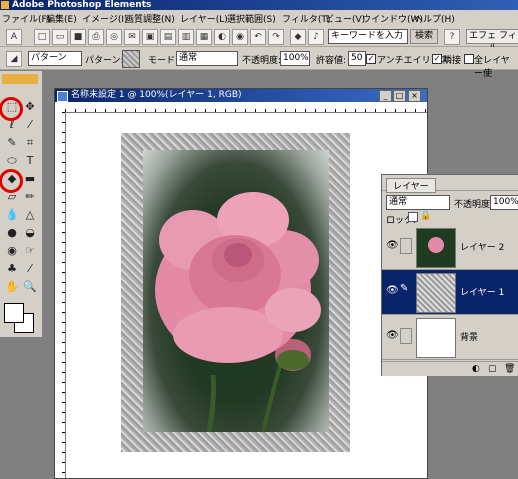 The image size is (518, 479). Describe the element at coordinates (207, 58) in the screenshot. I see `mode-select: 通常` at that location.